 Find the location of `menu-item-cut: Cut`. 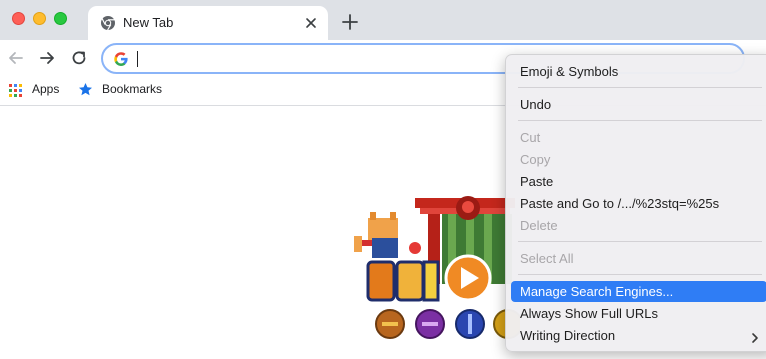

menu-item-cut: Cut is located at coordinates (638, 137).